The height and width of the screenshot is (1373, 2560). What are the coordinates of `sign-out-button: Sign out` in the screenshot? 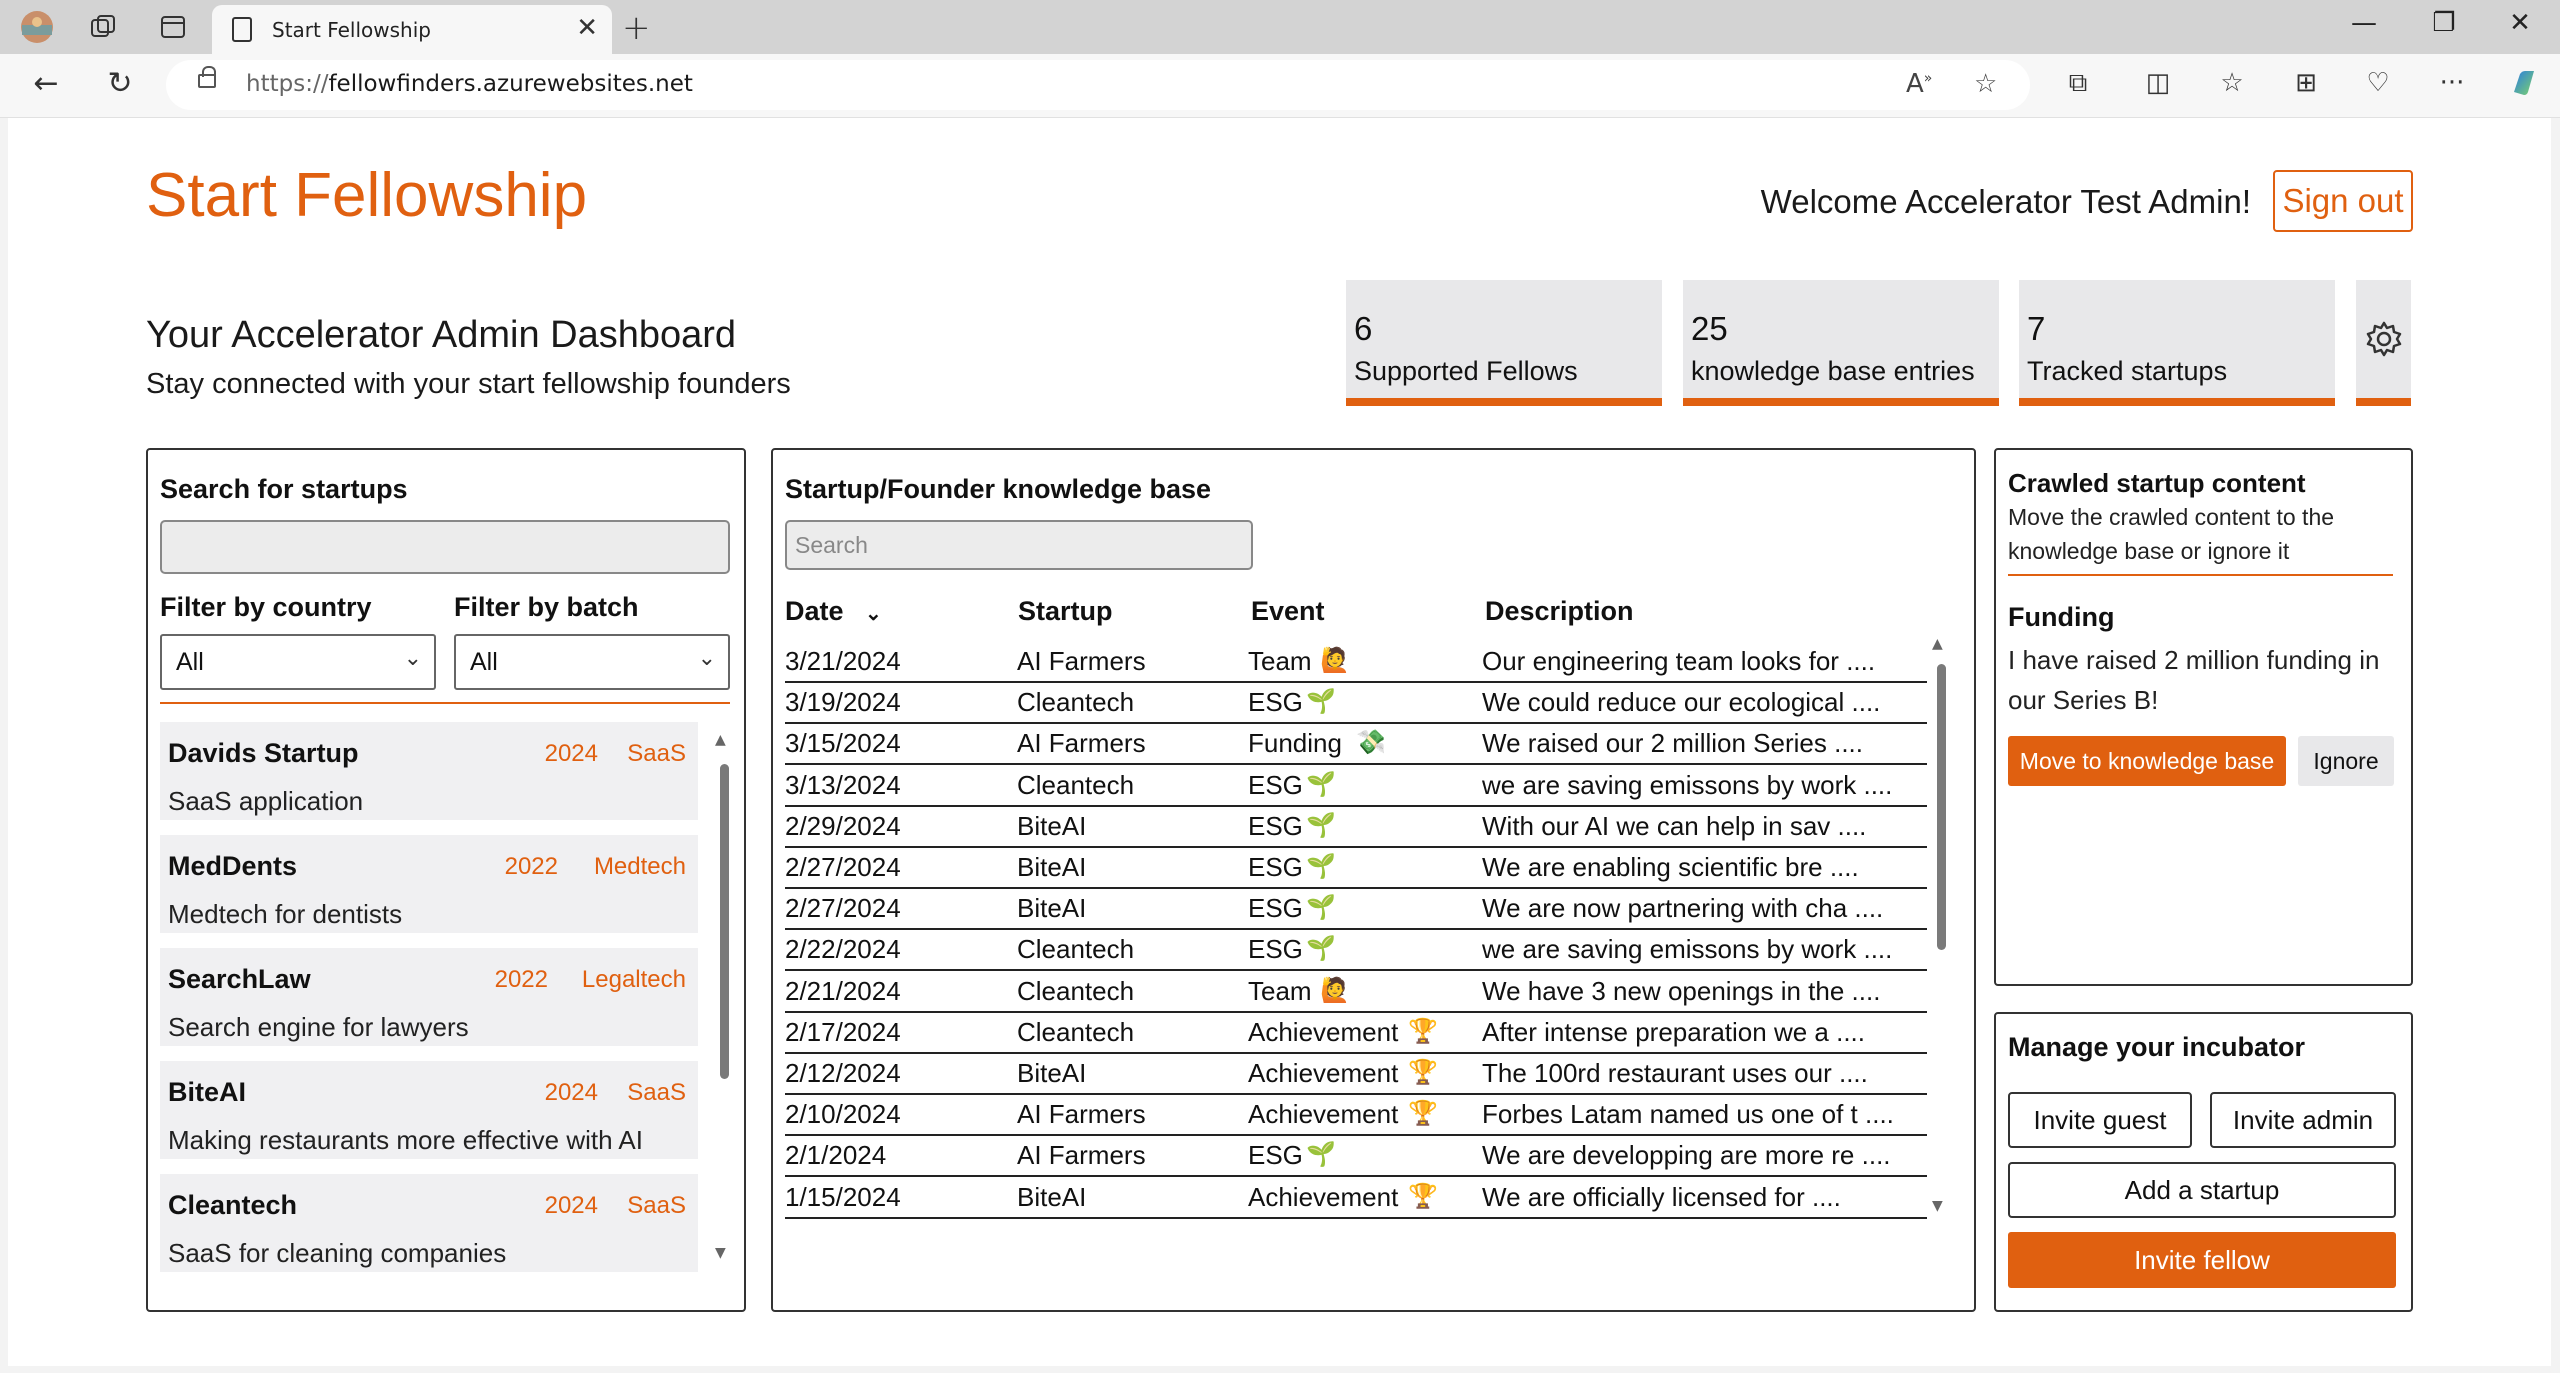 It's located at (2343, 201).